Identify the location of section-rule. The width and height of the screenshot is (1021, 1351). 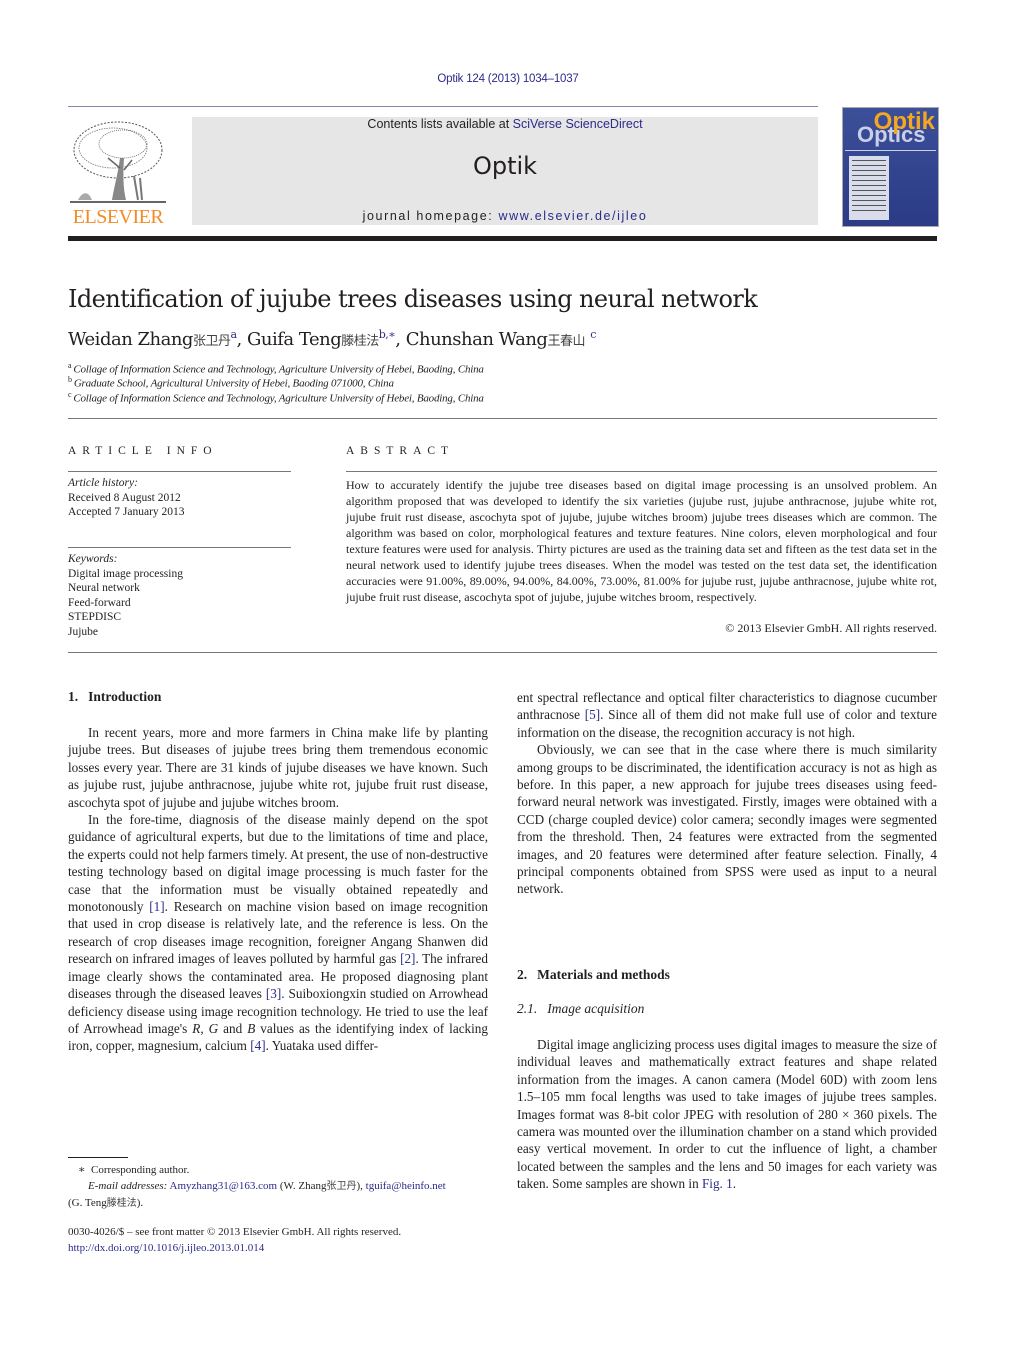
(502, 418).